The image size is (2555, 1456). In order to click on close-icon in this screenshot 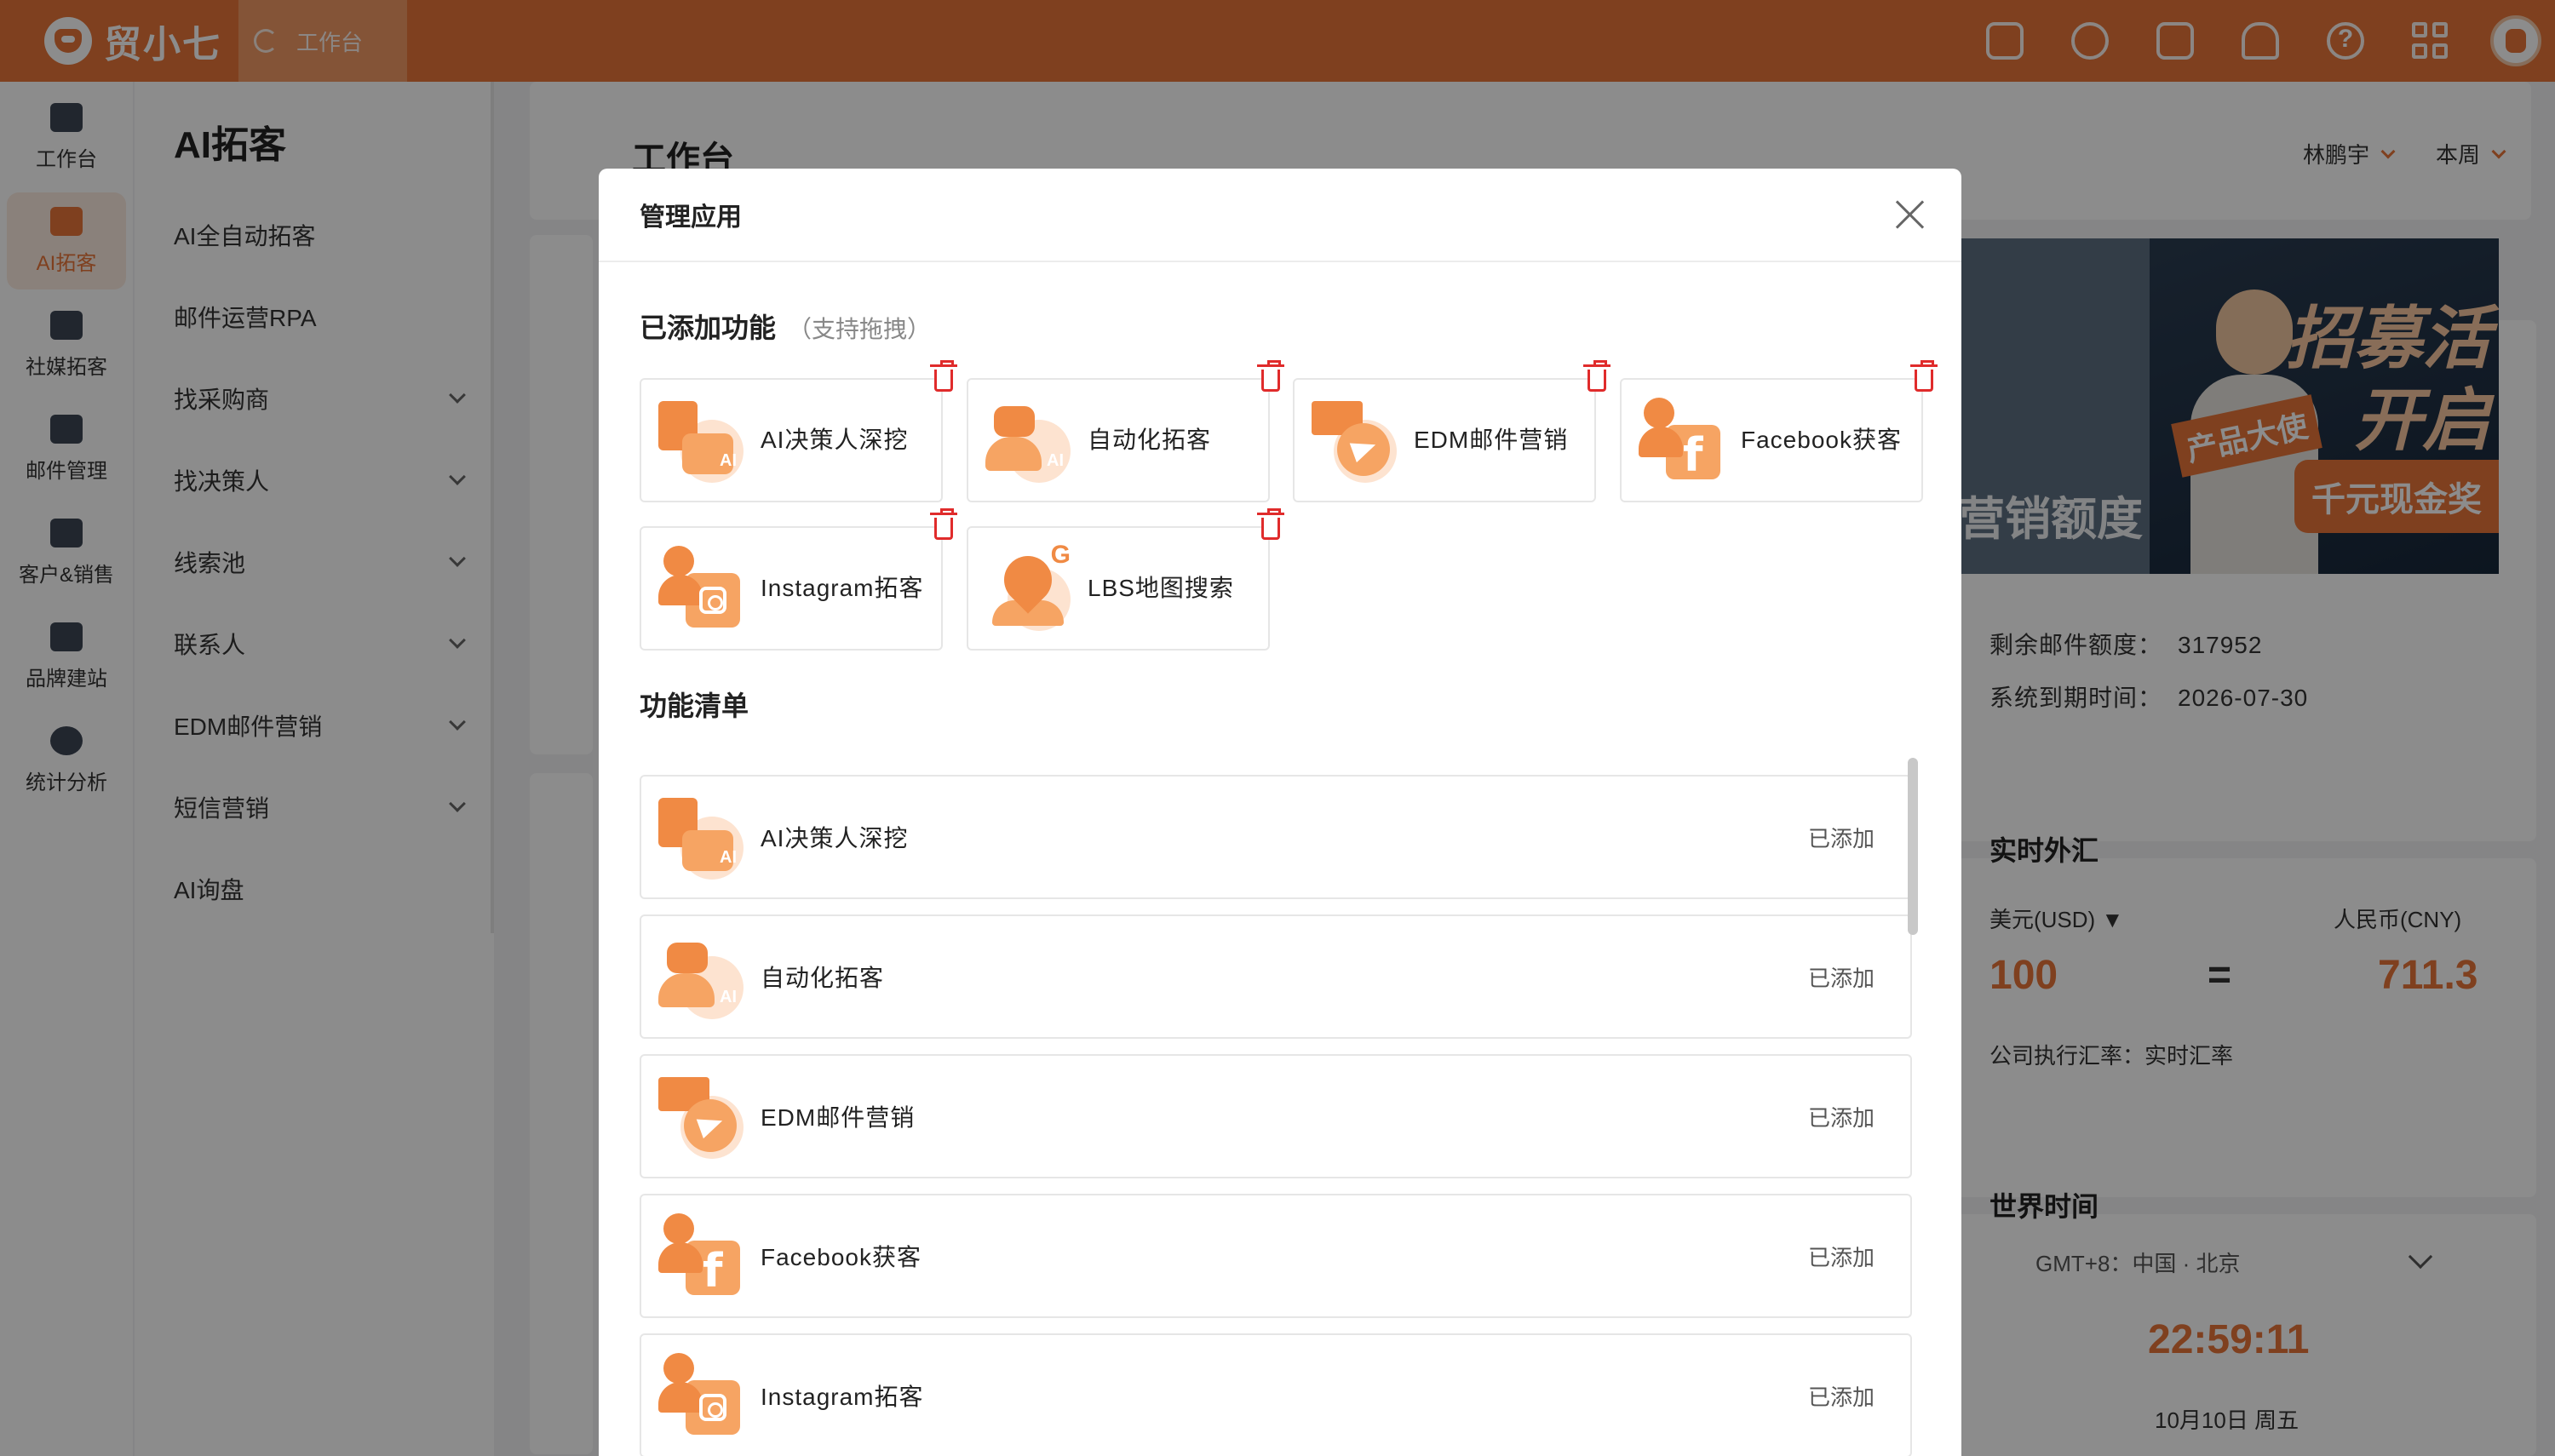, I will do `click(1910, 215)`.